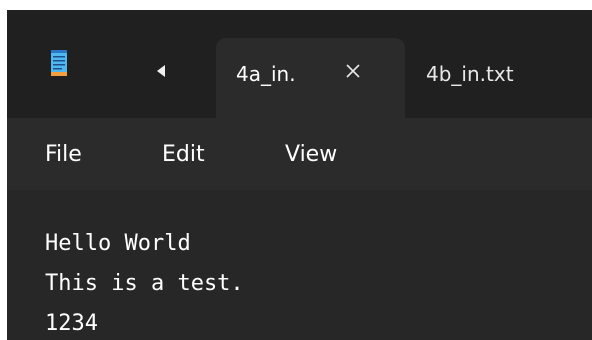  I want to click on close-icon, so click(353, 71).